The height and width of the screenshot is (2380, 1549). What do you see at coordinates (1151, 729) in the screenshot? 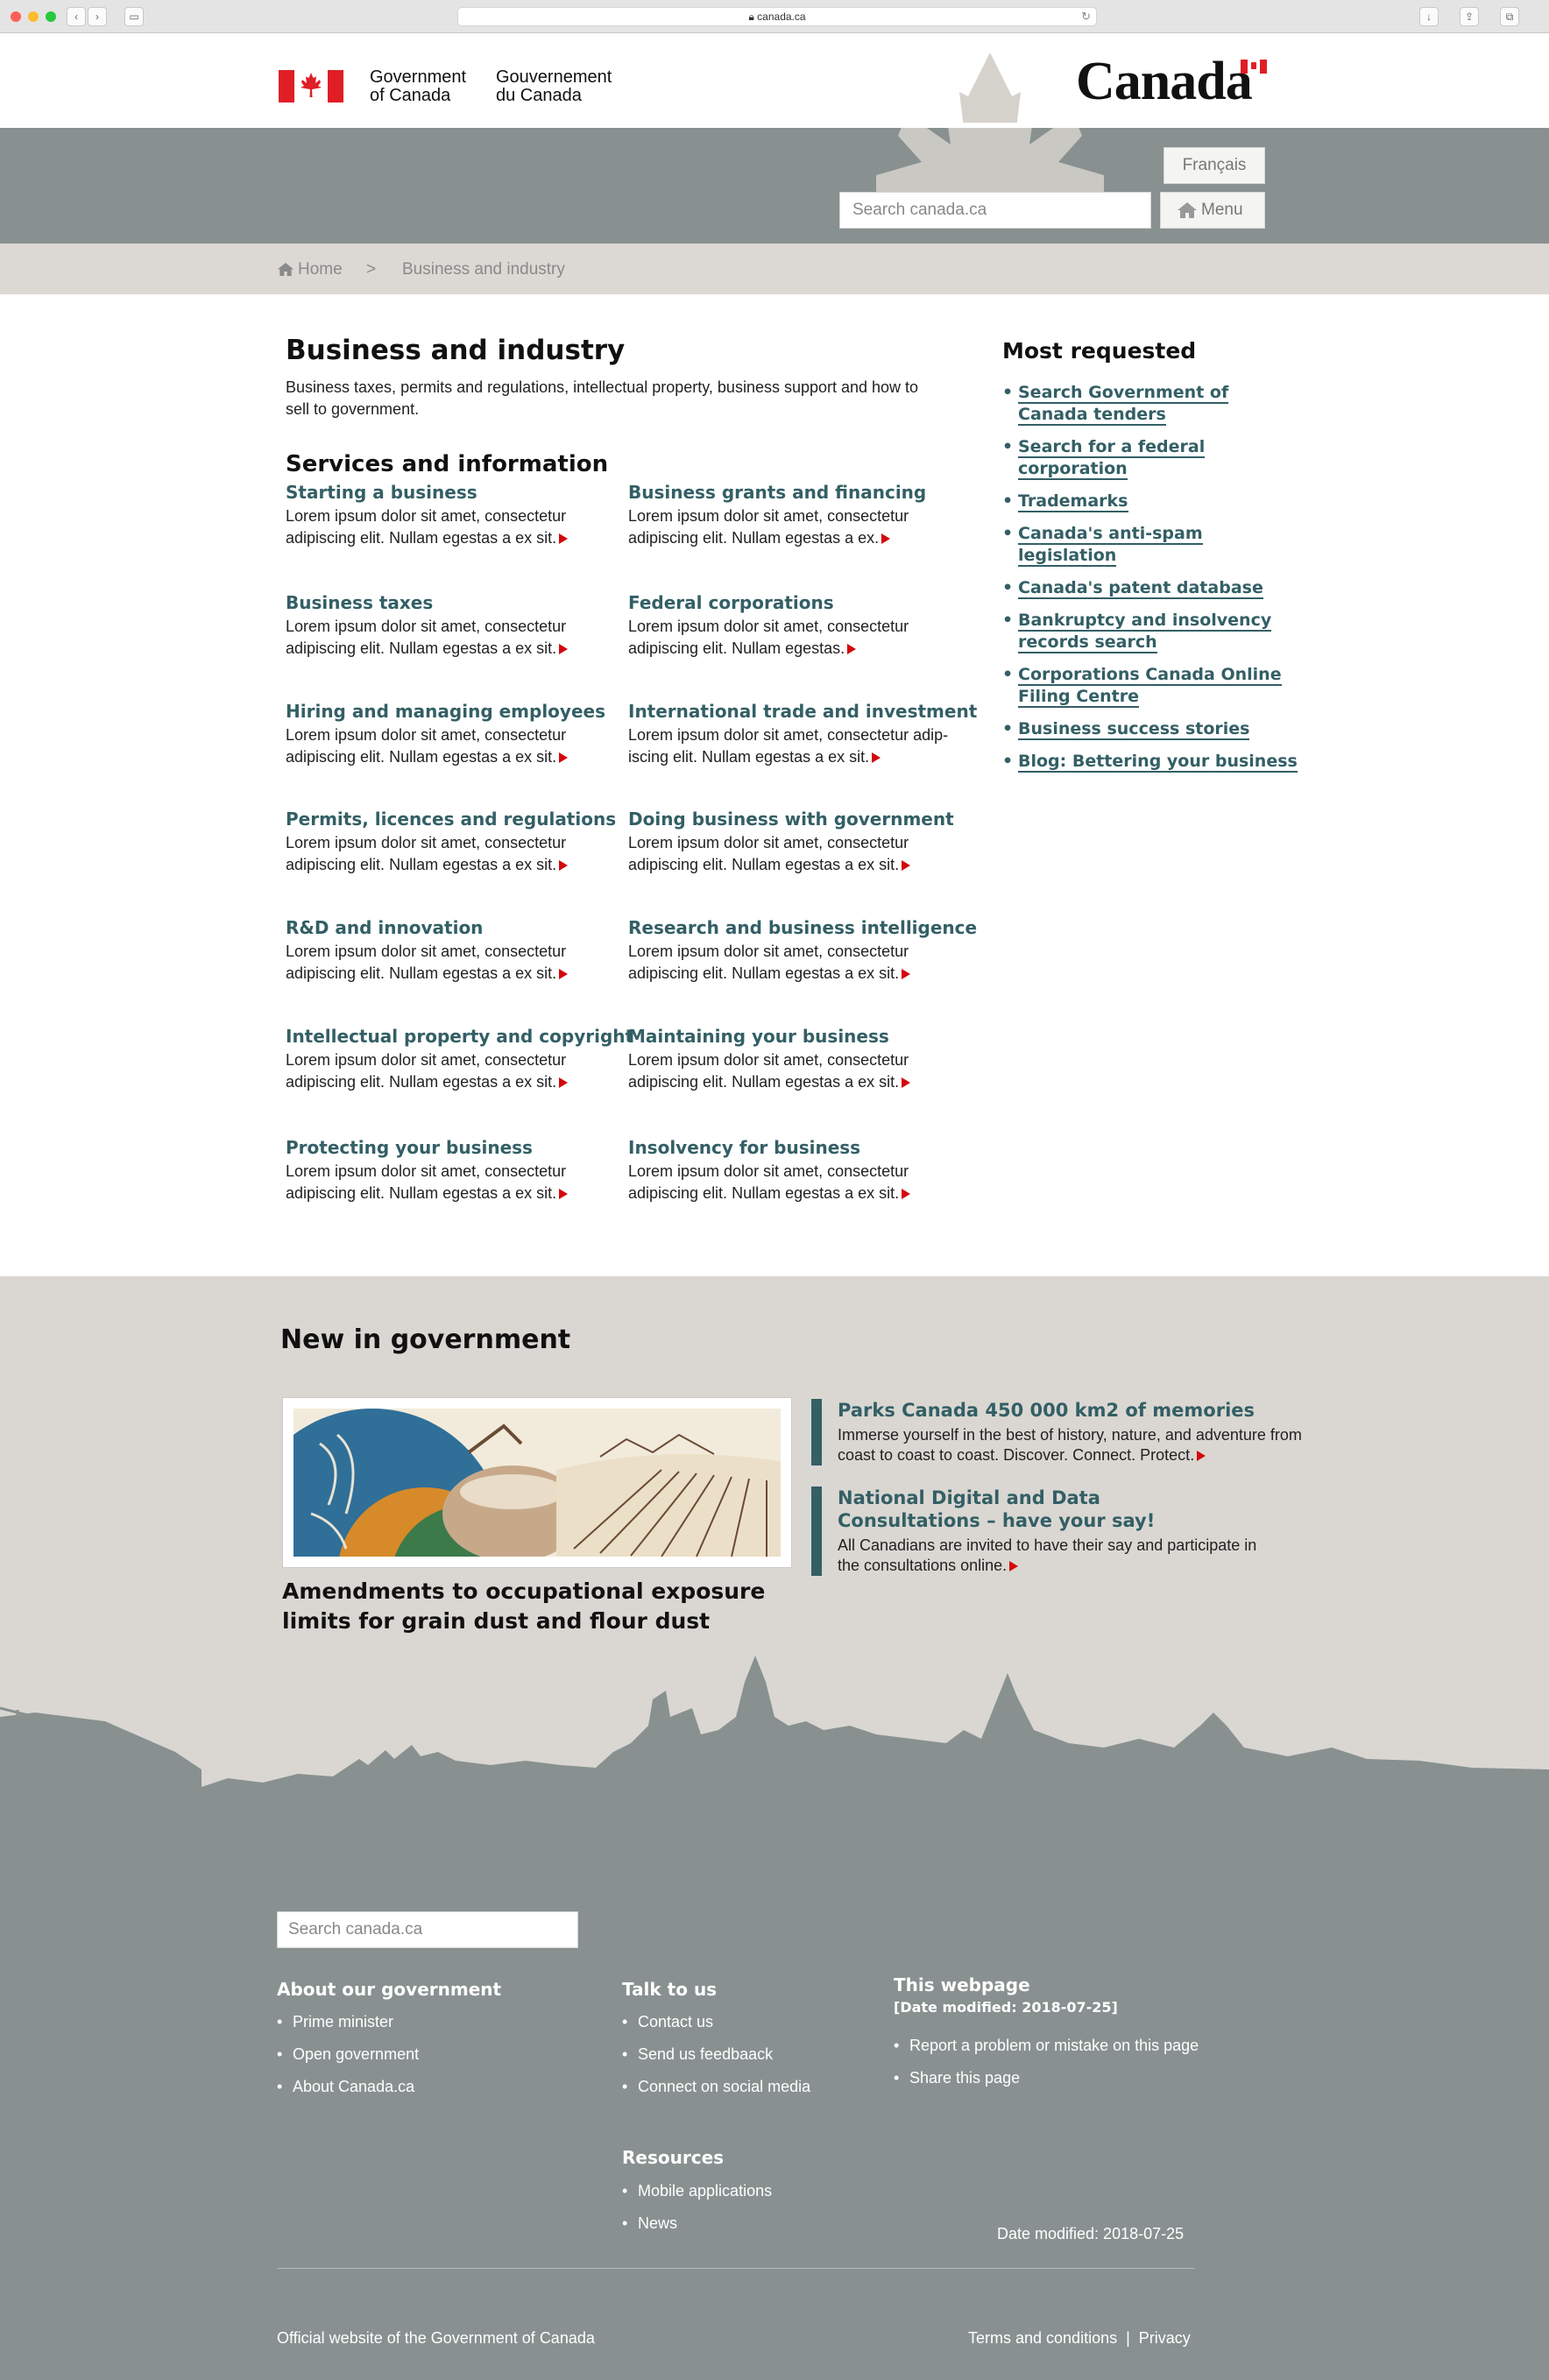
I see `most-requested-link: Business success stories` at bounding box center [1151, 729].